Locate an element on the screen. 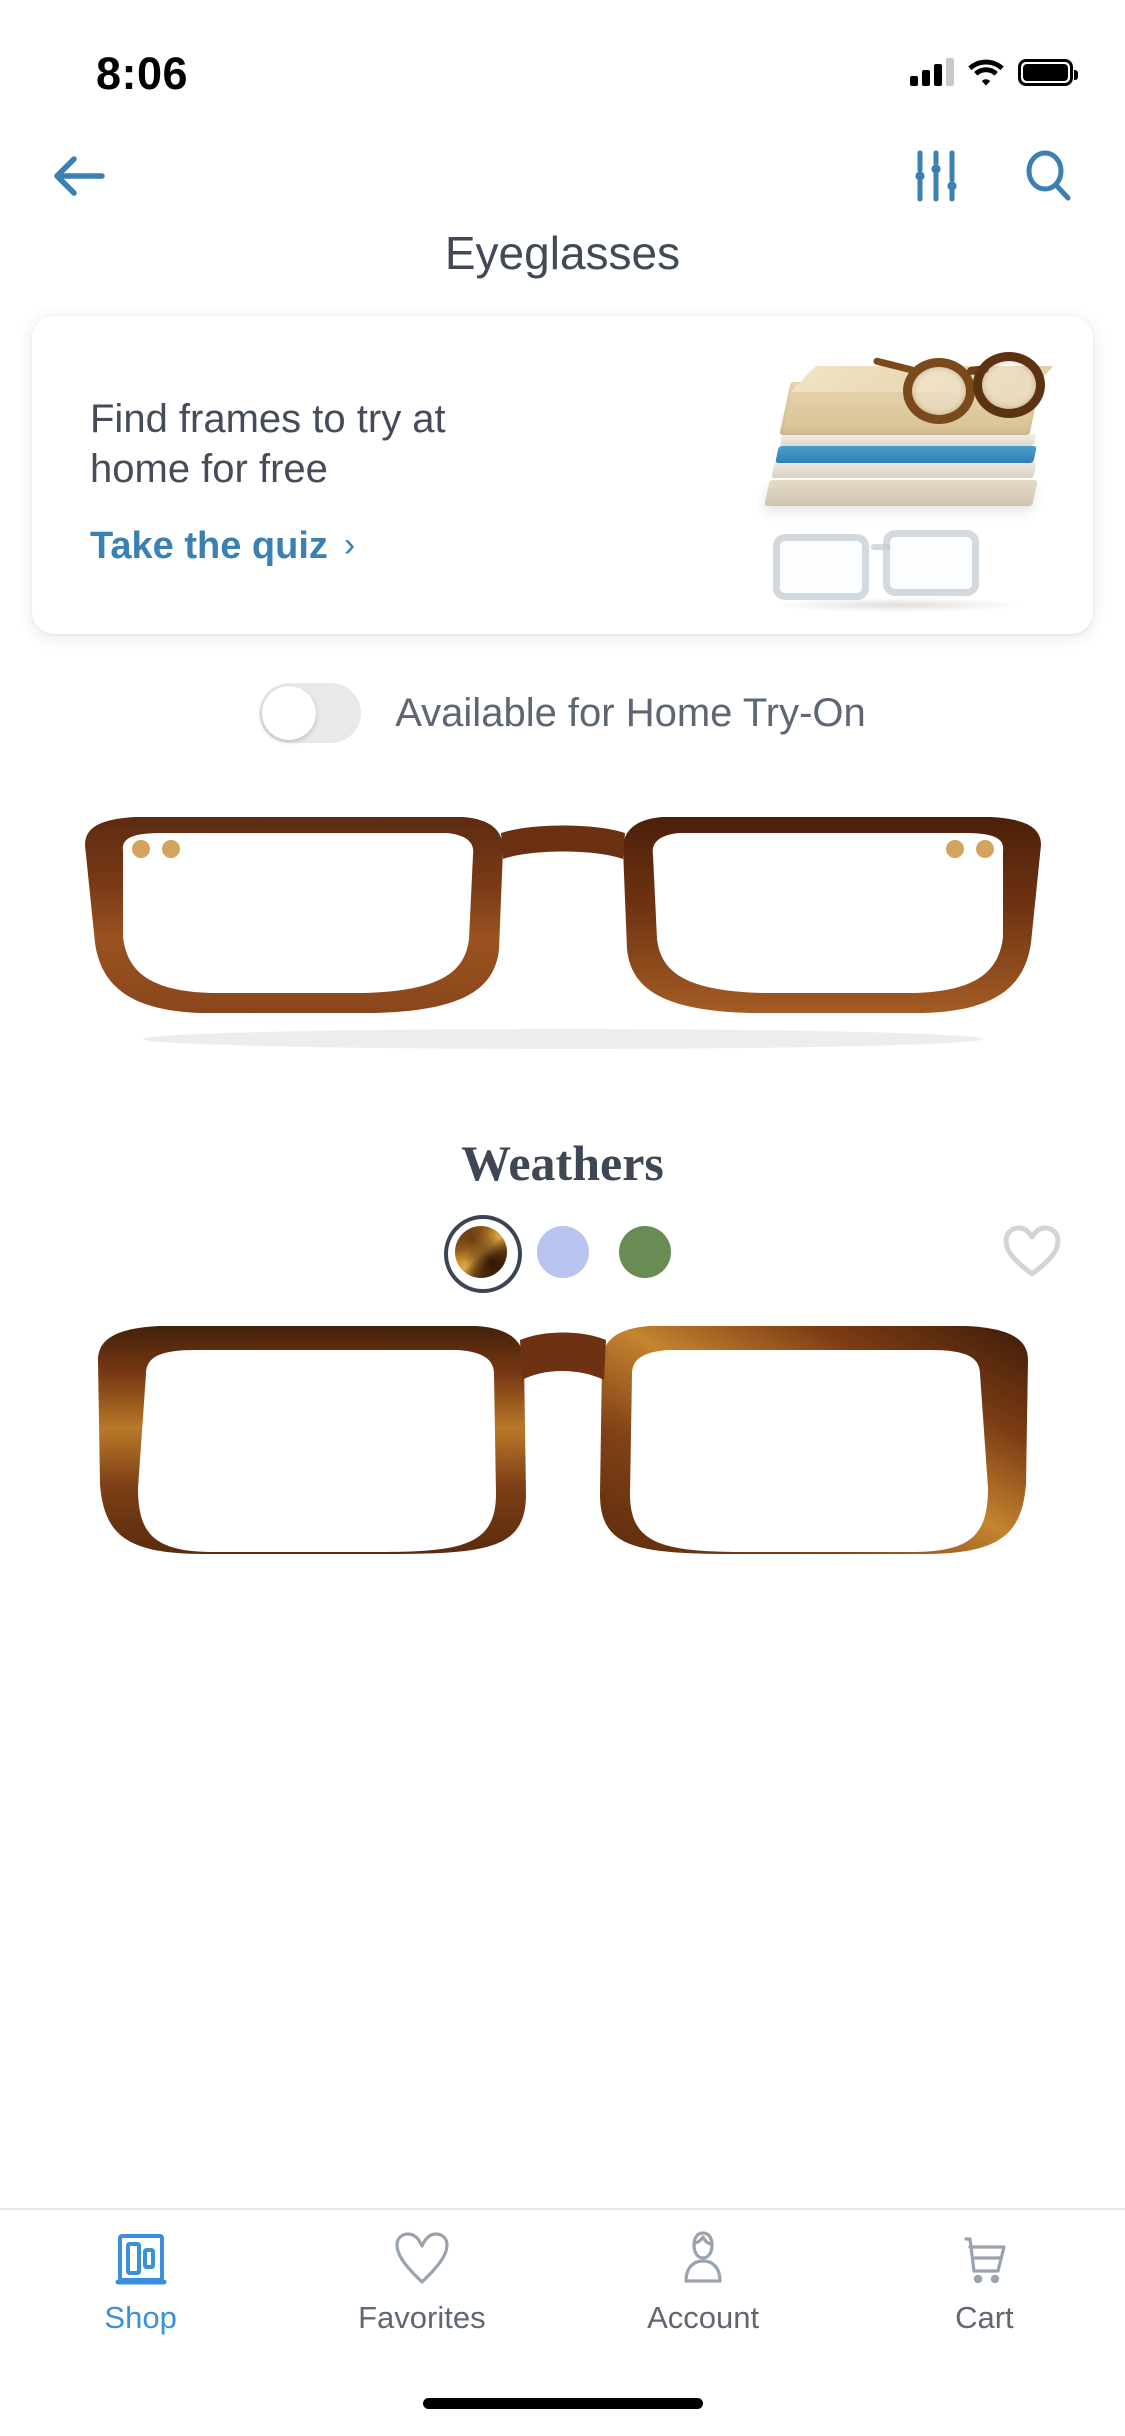 Image resolution: width=1125 pixels, height=2436 pixels. wifi-icon is located at coordinates (986, 72).